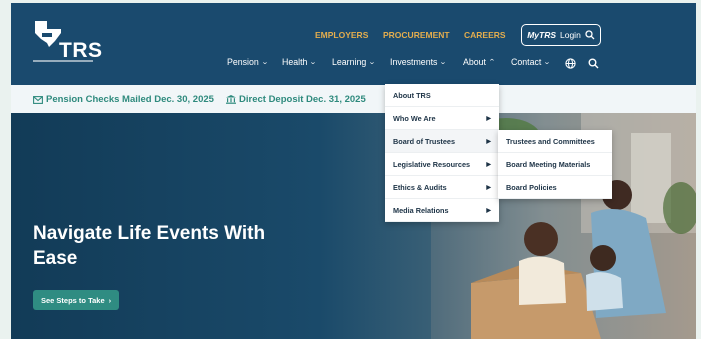 This screenshot has width=701, height=339. I want to click on submenu-item-trustees-committees: Trustees and Committees, so click(555, 141).